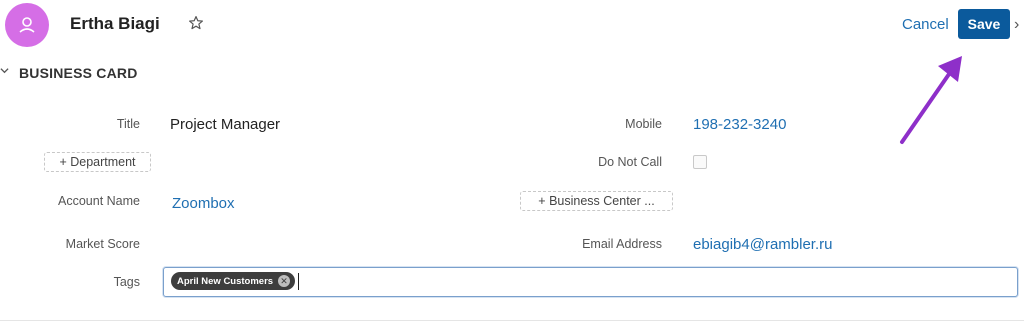 This screenshot has width=1024, height=335. I want to click on mobile-link: 198-232-3240, so click(739, 124).